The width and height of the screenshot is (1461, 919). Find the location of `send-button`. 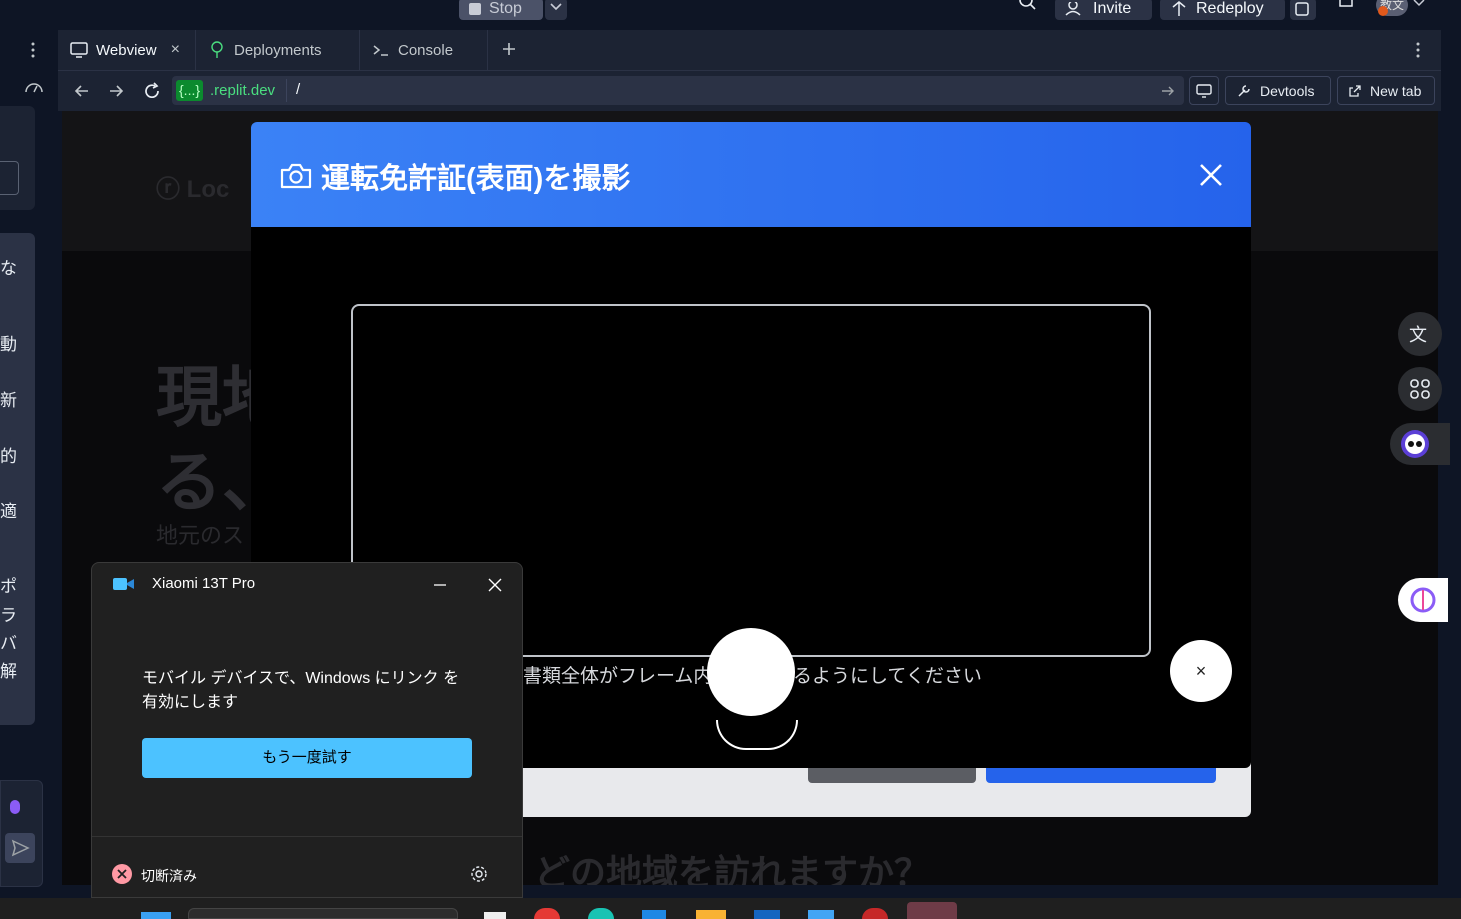

send-button is located at coordinates (20, 848).